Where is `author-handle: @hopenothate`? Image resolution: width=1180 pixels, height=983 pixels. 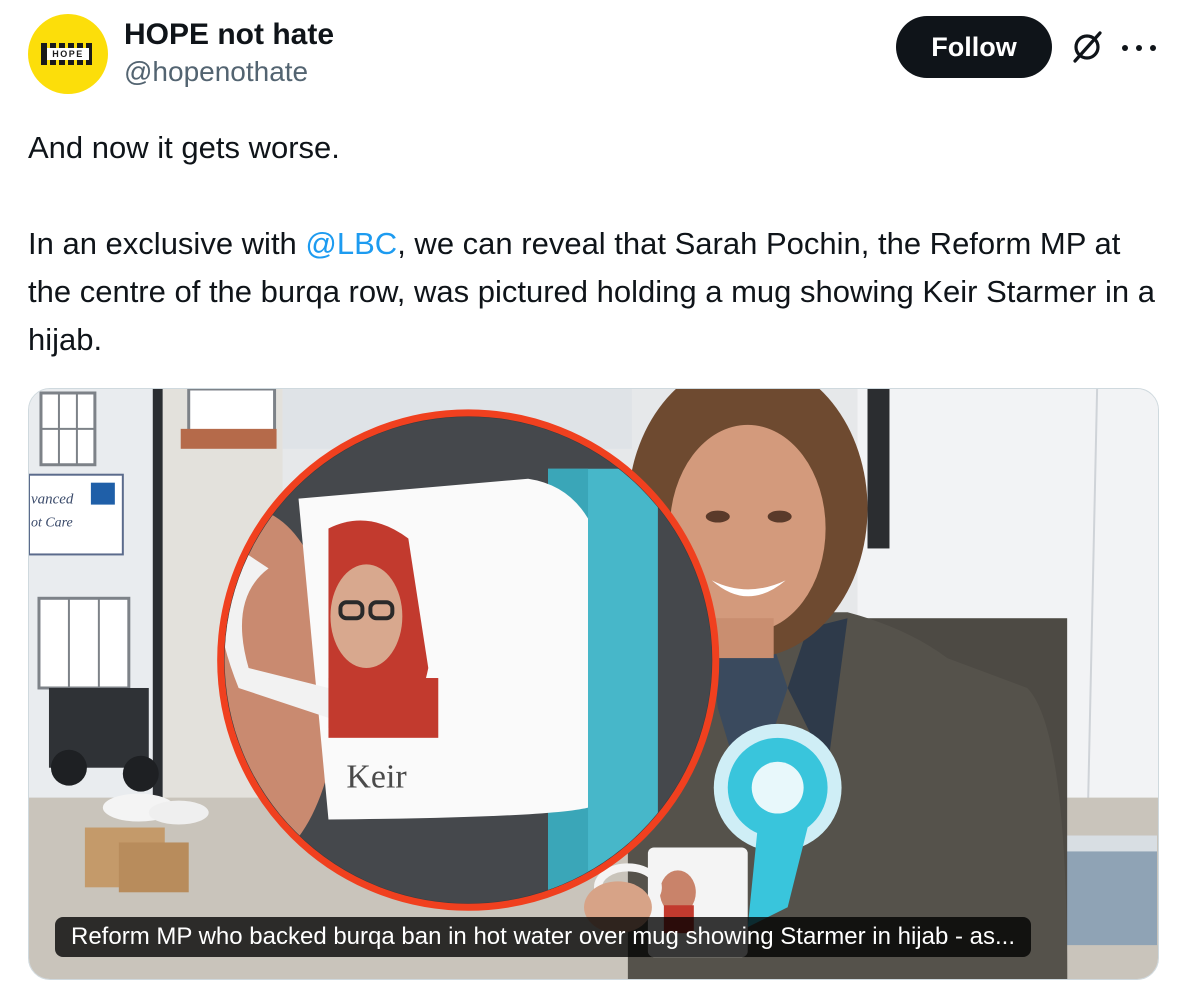
author-handle: @hopenothate is located at coordinates (229, 72).